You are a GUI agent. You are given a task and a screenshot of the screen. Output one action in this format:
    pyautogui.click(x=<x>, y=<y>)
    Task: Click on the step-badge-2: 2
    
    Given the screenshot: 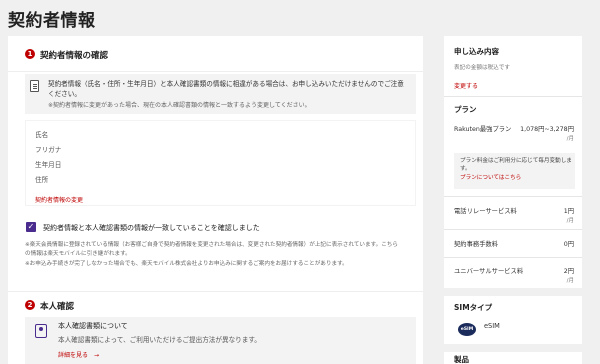 What is the action you would take?
    pyautogui.click(x=30, y=305)
    